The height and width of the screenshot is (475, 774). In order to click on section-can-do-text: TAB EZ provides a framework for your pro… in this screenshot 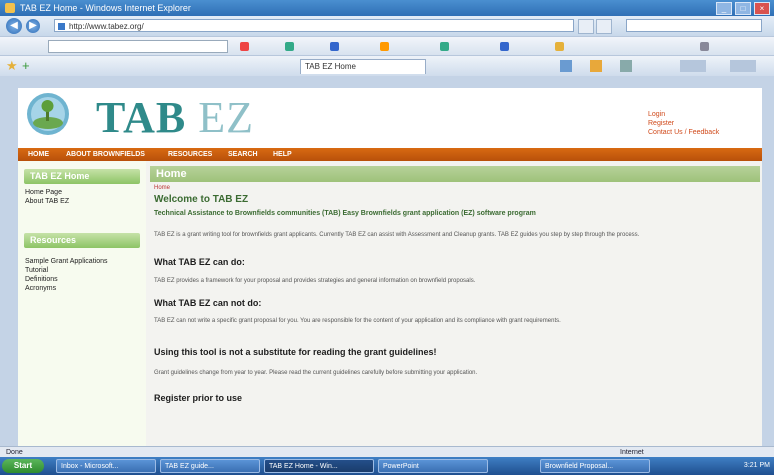, I will do `click(315, 281)`.